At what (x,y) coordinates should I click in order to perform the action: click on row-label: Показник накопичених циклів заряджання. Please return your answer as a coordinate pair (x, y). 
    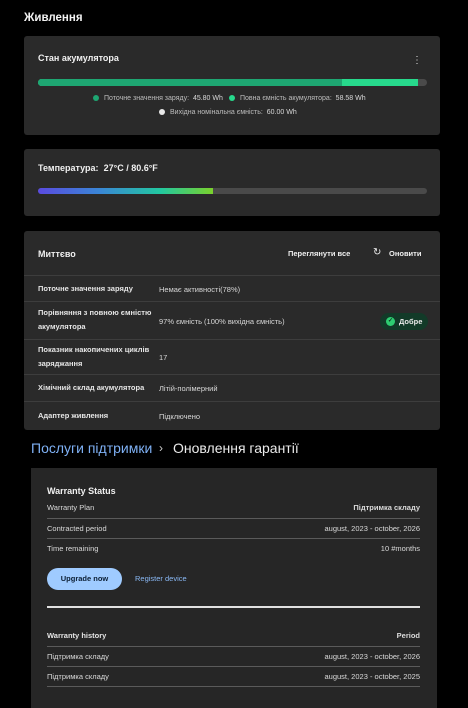
    Looking at the image, I should click on (94, 356).